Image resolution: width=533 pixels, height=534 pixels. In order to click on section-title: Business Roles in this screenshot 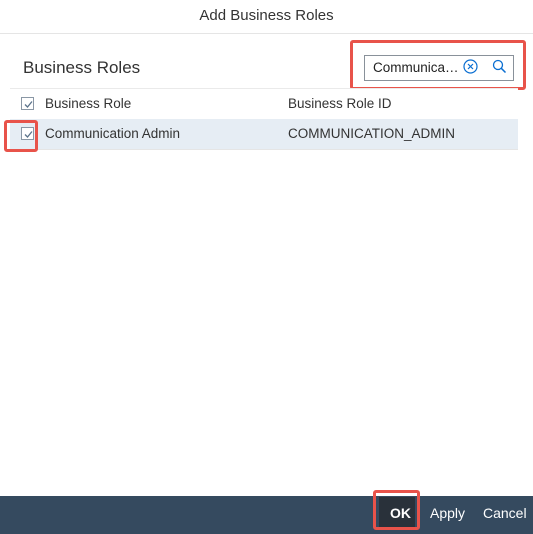, I will do `click(82, 67)`.